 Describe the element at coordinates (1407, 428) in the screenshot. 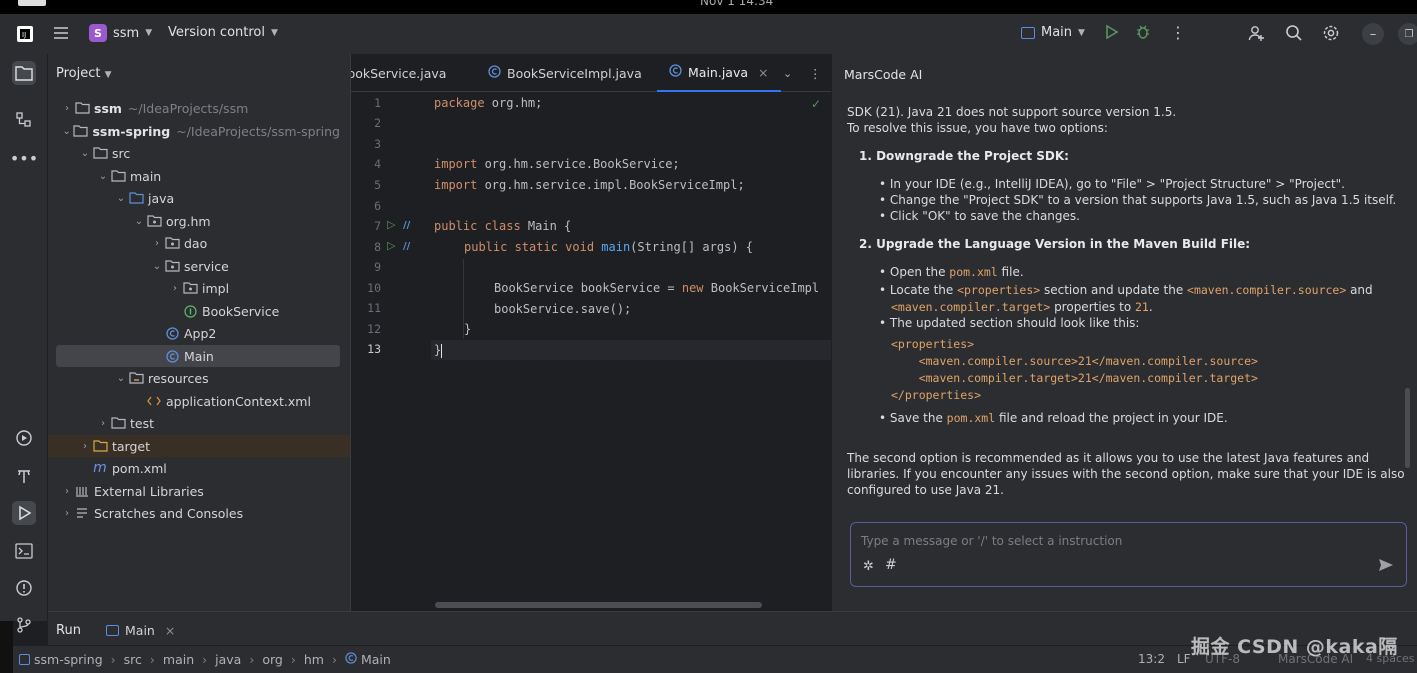

I see `chat-scrollbar` at that location.